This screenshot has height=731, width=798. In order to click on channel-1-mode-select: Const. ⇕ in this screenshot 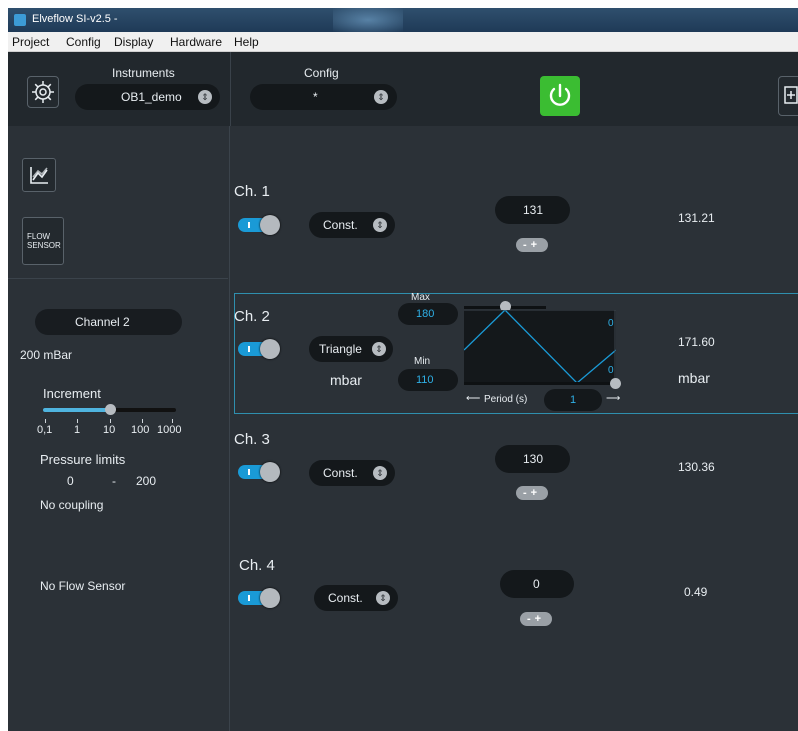, I will do `click(352, 225)`.